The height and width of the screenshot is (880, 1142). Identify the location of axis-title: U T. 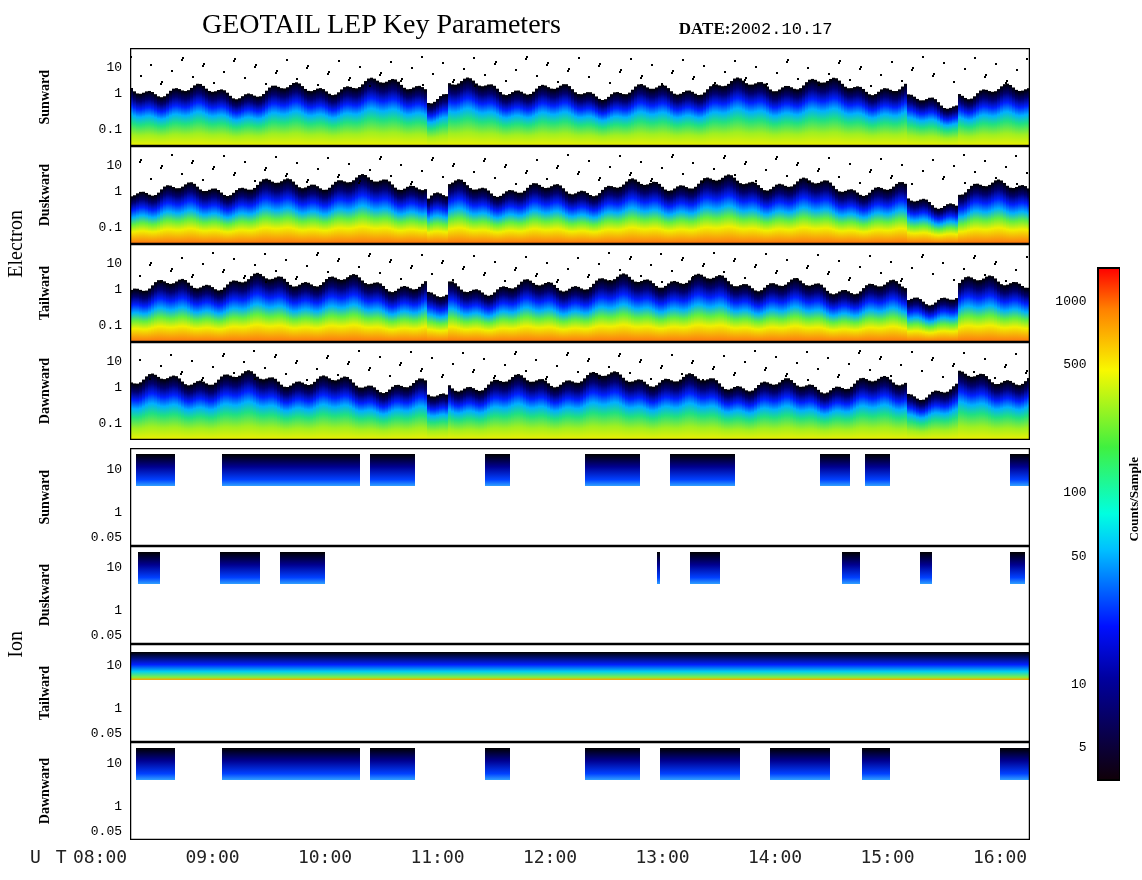
(48, 856).